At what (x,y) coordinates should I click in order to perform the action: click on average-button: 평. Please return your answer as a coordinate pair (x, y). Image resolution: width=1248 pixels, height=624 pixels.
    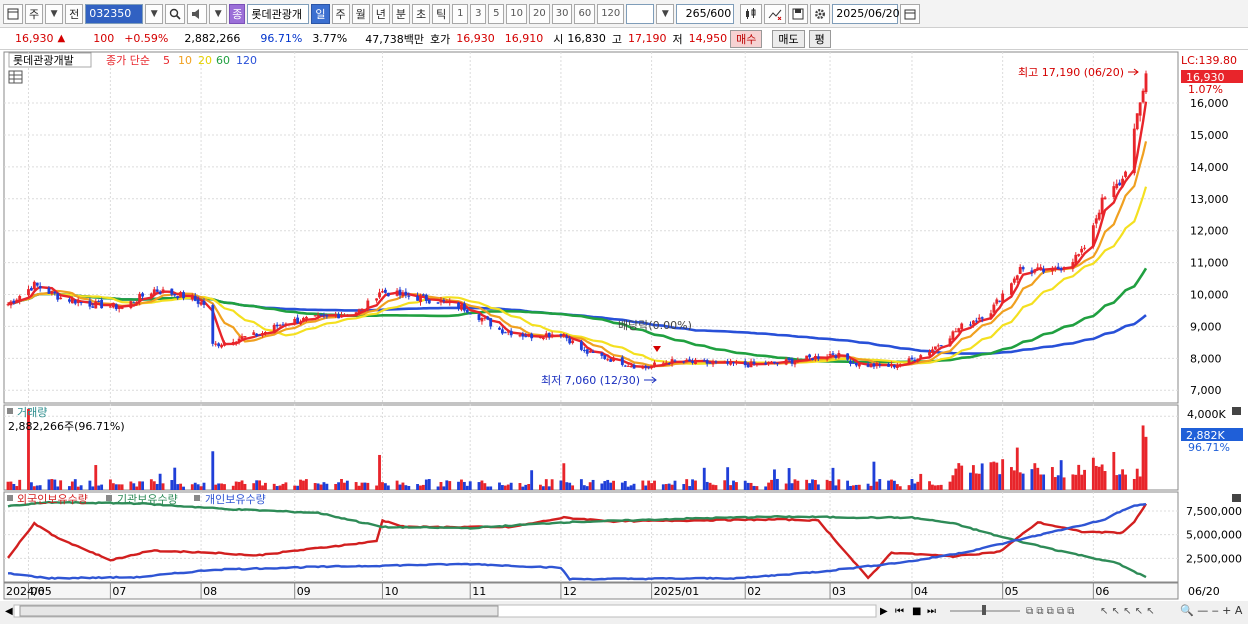
    Looking at the image, I should click on (819, 38).